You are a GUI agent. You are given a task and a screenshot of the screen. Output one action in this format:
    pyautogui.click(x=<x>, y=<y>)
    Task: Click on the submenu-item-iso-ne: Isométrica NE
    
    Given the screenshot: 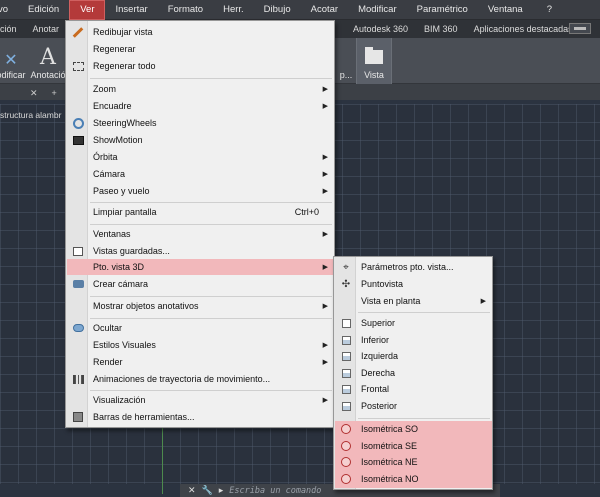 What is the action you would take?
    pyautogui.click(x=413, y=462)
    